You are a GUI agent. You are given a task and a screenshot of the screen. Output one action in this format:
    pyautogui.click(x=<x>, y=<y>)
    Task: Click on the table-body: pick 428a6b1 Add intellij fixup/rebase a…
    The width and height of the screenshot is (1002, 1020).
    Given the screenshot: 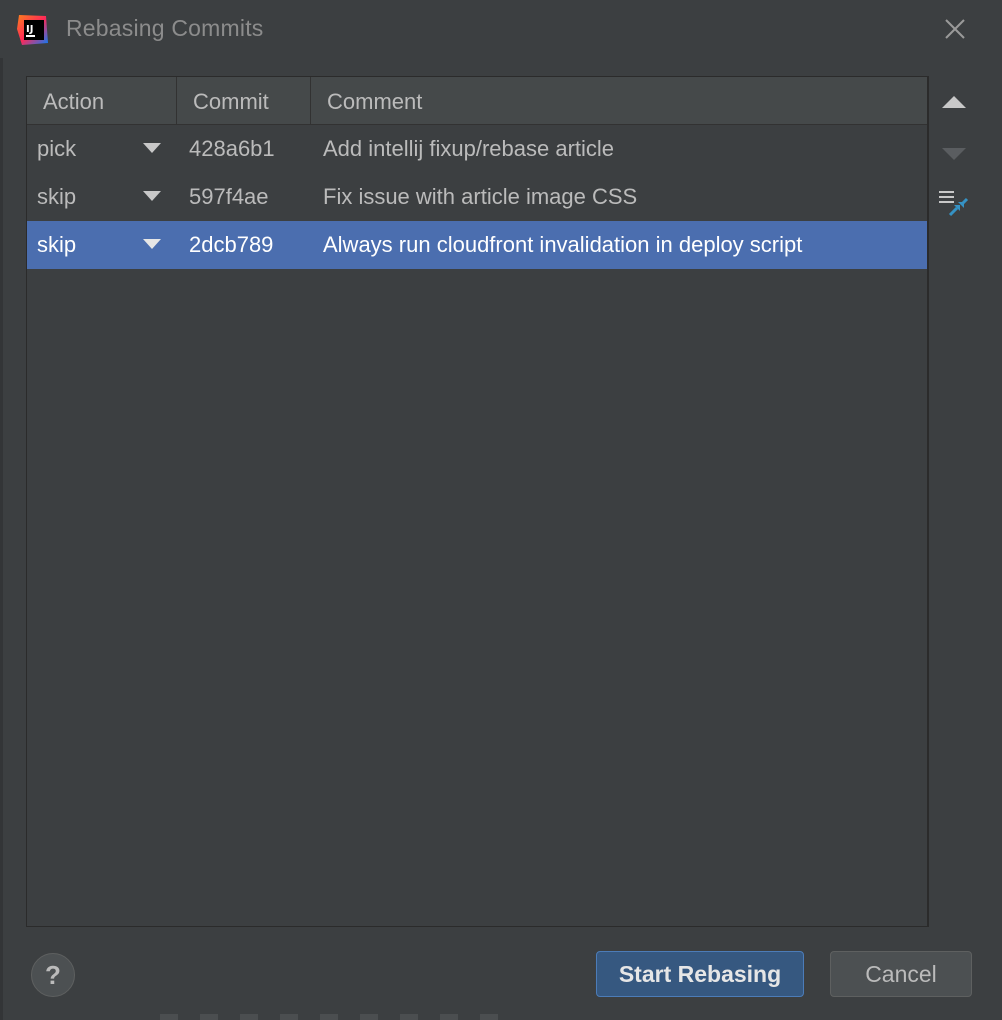 What is the action you would take?
    pyautogui.click(x=477, y=197)
    